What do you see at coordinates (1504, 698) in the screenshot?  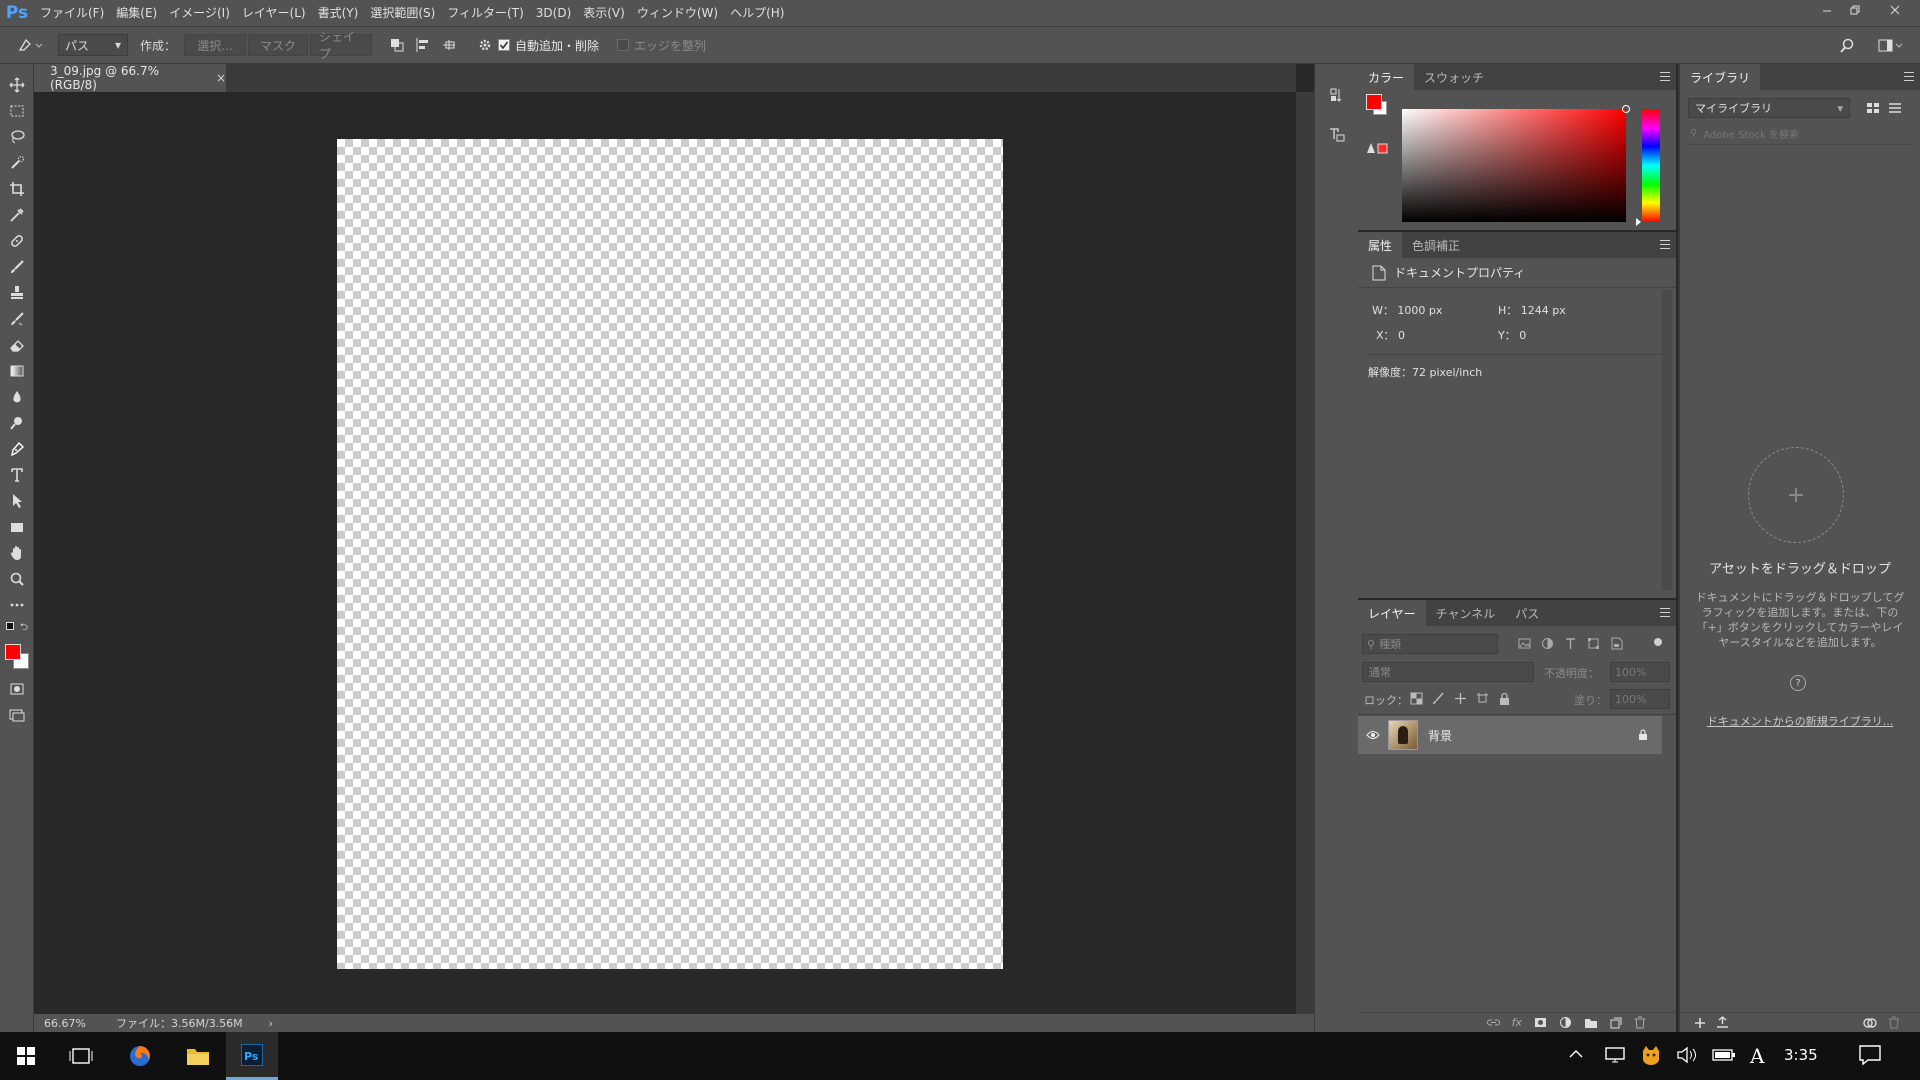 I see `lock-all-icon` at bounding box center [1504, 698].